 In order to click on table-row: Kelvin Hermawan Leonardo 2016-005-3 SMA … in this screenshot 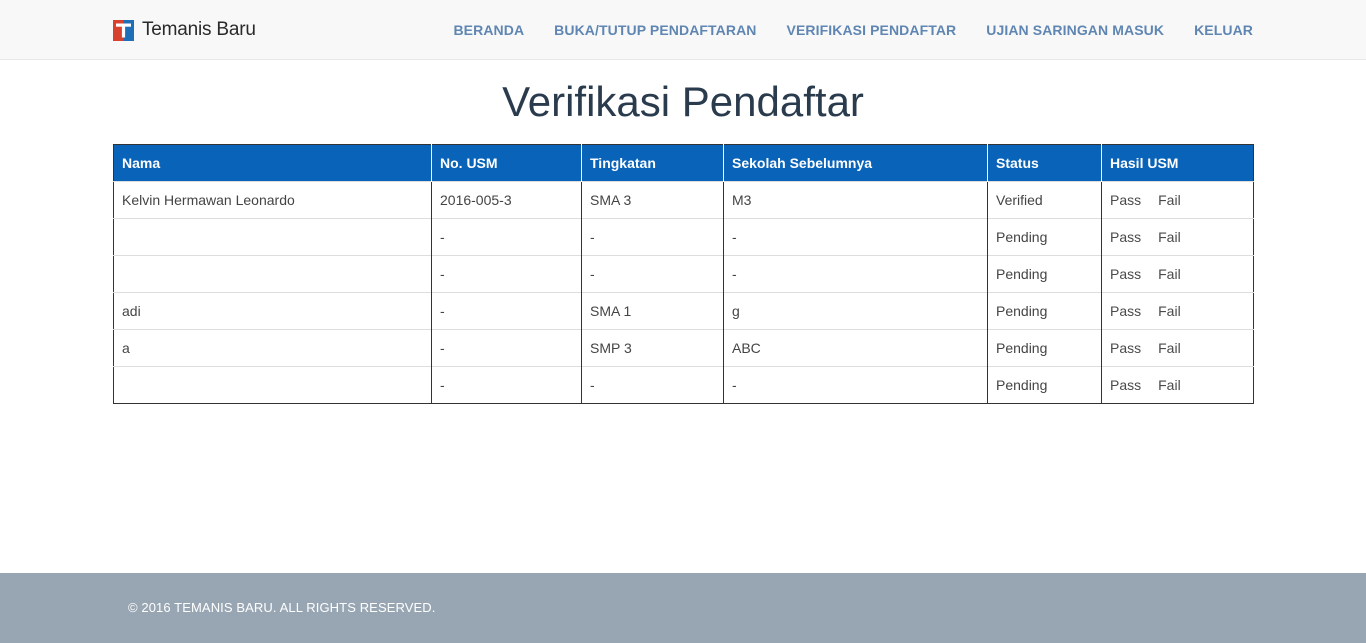, I will do `click(683, 200)`.